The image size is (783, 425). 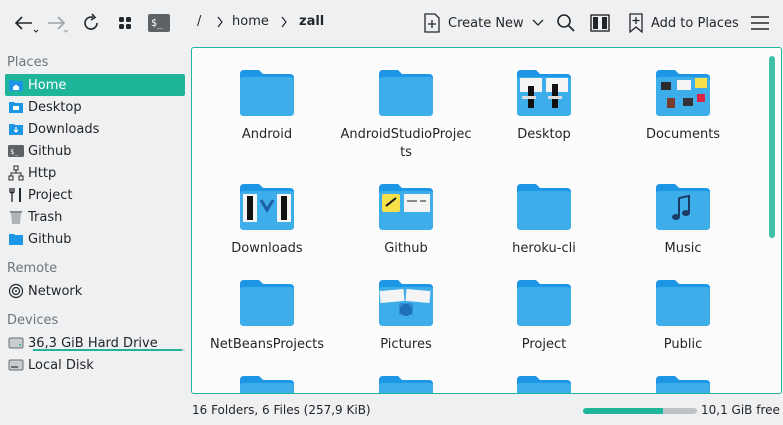 I want to click on network-tree-icon, so click(x=16, y=173).